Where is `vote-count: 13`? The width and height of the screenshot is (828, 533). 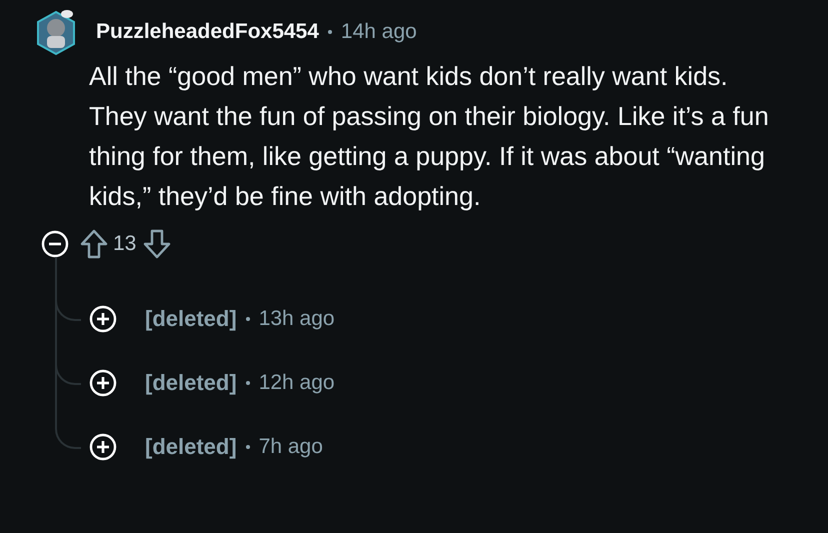
vote-count: 13 is located at coordinates (124, 244).